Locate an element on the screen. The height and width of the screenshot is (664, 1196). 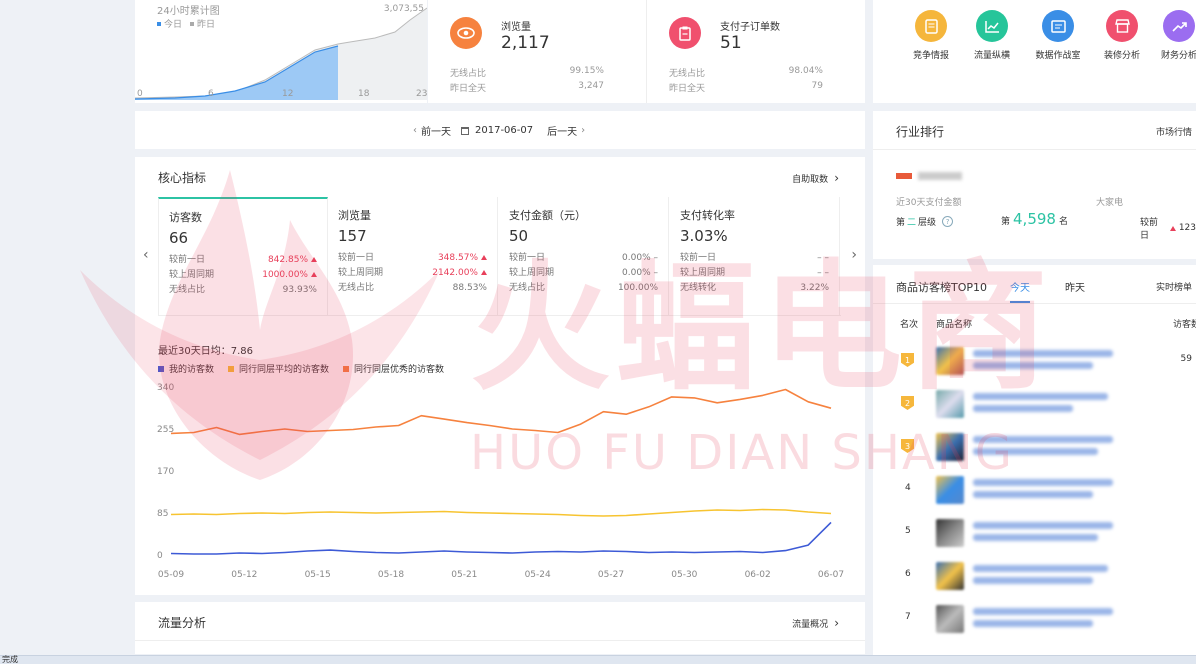
top10-row: 3 is located at coordinates (1034, 450).